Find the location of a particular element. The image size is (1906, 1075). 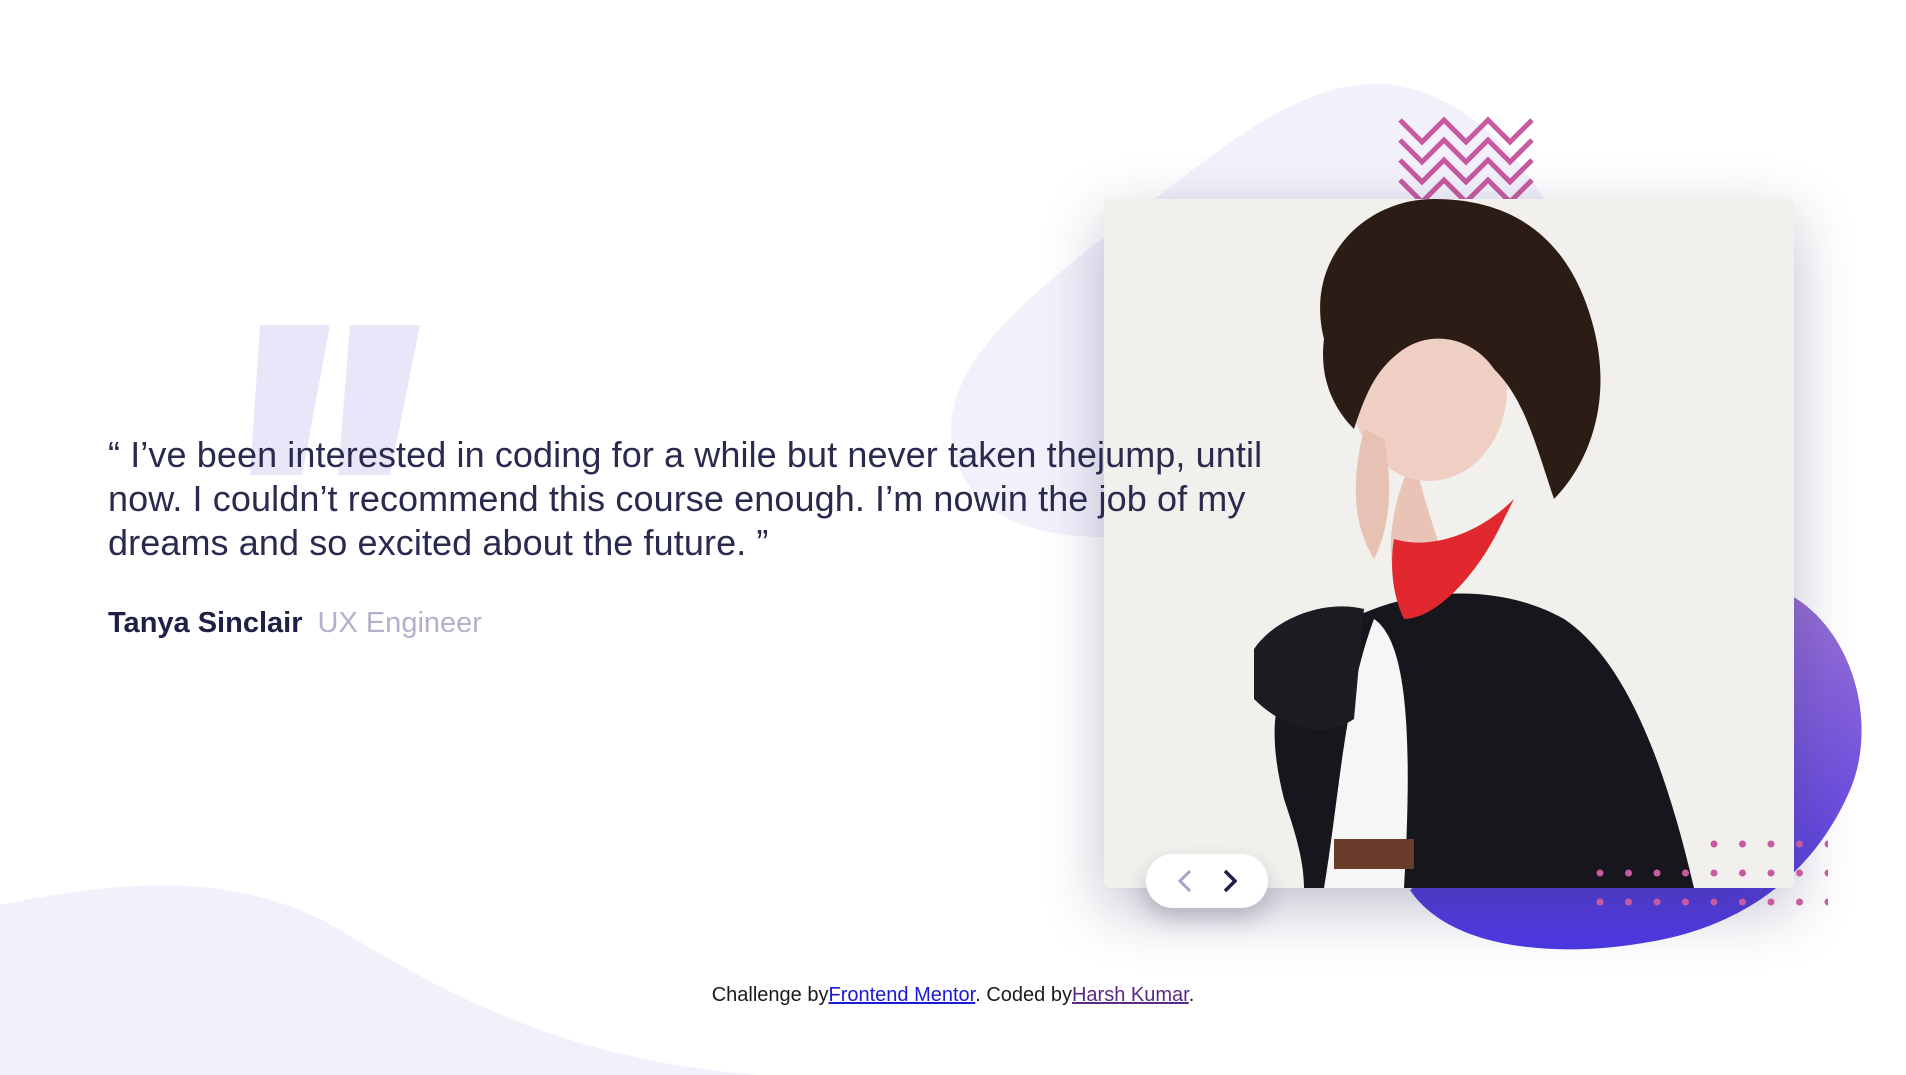

testimonial-author: Tanya Sinclair UX Engineer is located at coordinates (708, 623).